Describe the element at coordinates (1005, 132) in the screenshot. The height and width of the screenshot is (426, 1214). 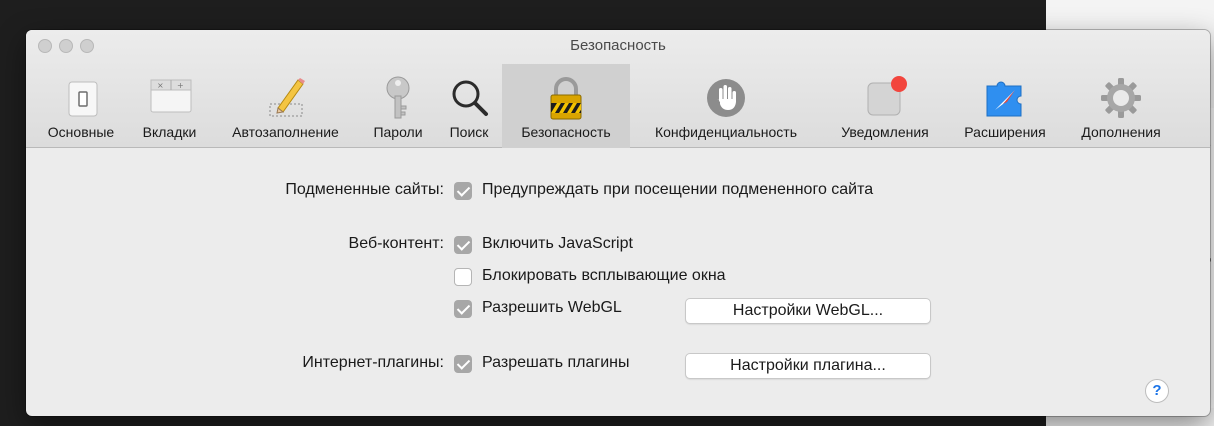
I see `tab-extensions-label: Расширения` at that location.